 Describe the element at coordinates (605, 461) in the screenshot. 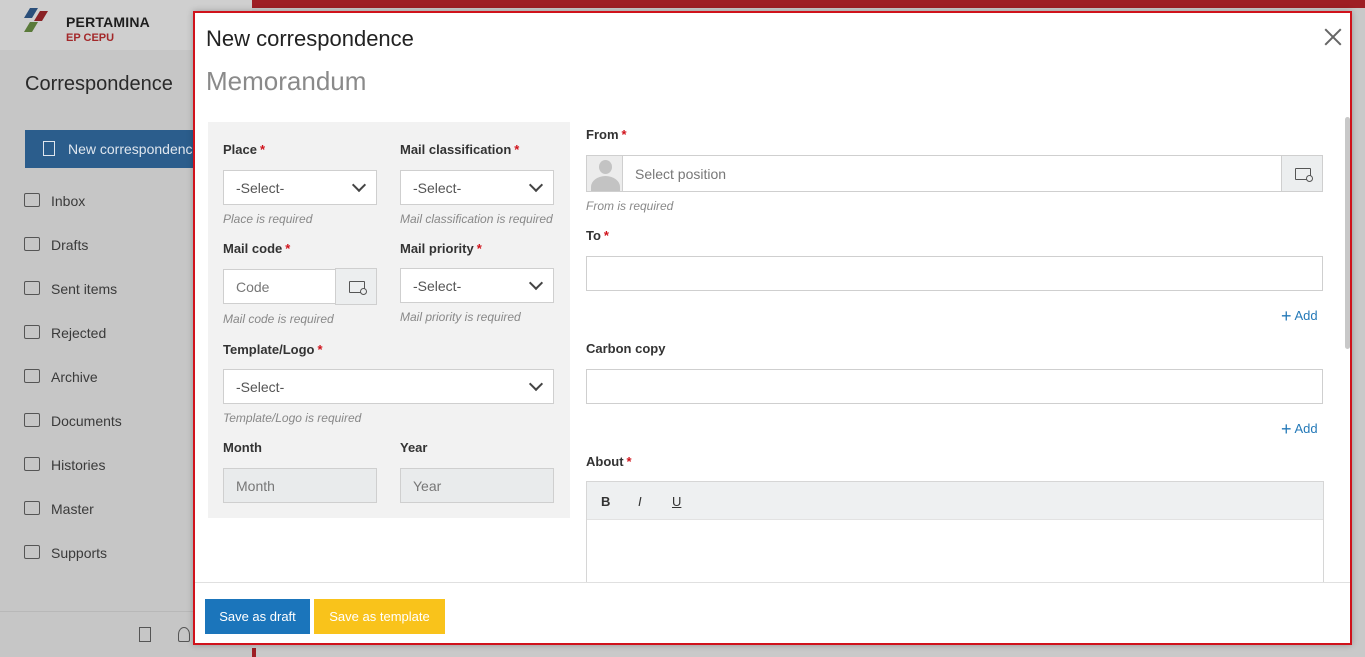

I see `about-label-text: About` at that location.